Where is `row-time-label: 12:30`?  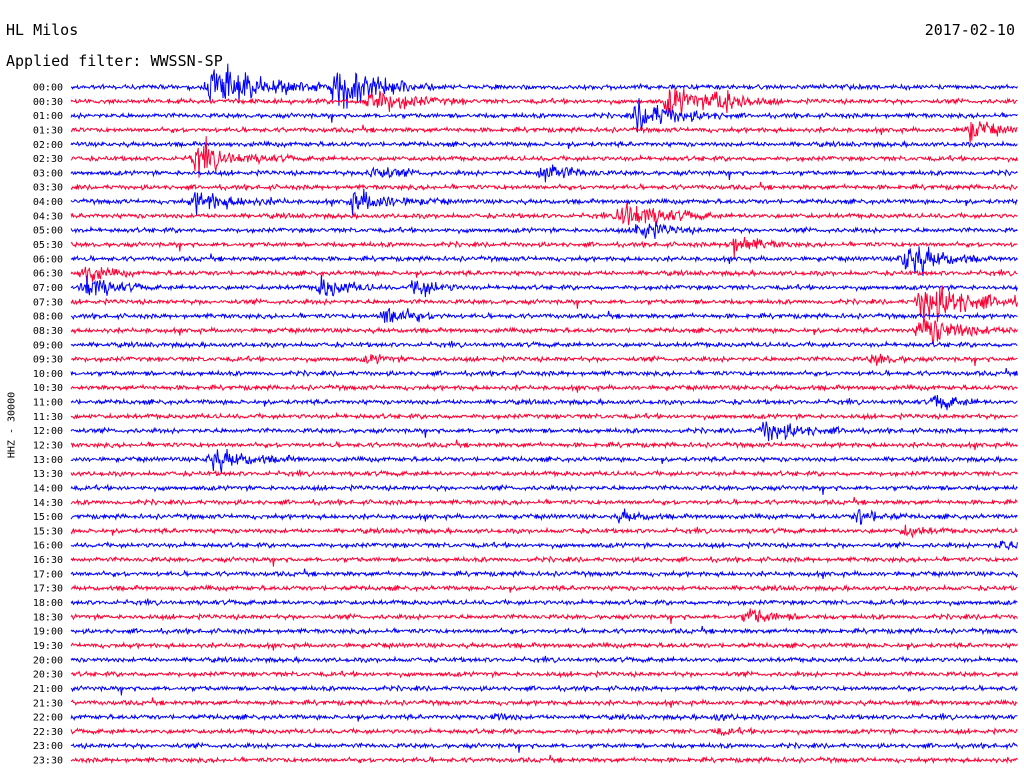
row-time-label: 12:30 is located at coordinates (48, 446).